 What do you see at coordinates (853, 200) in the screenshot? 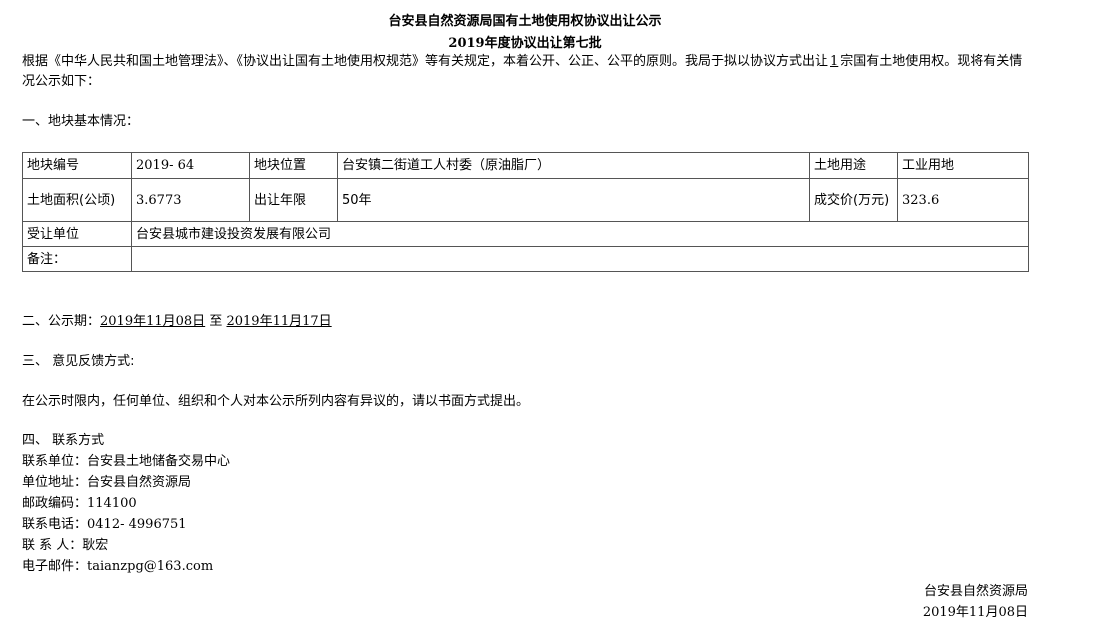
I see `price-label: 成交价(万元)` at bounding box center [853, 200].